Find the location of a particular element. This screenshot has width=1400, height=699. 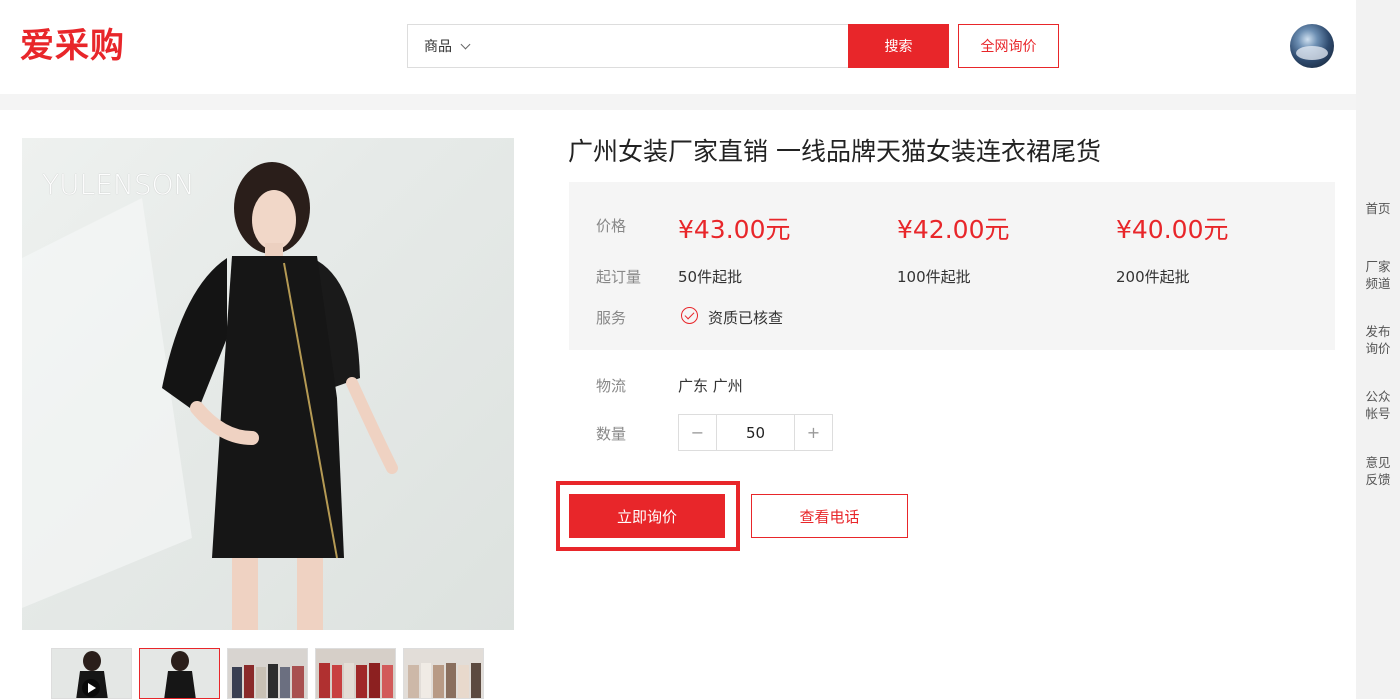

service-label: 服务 is located at coordinates (611, 318).